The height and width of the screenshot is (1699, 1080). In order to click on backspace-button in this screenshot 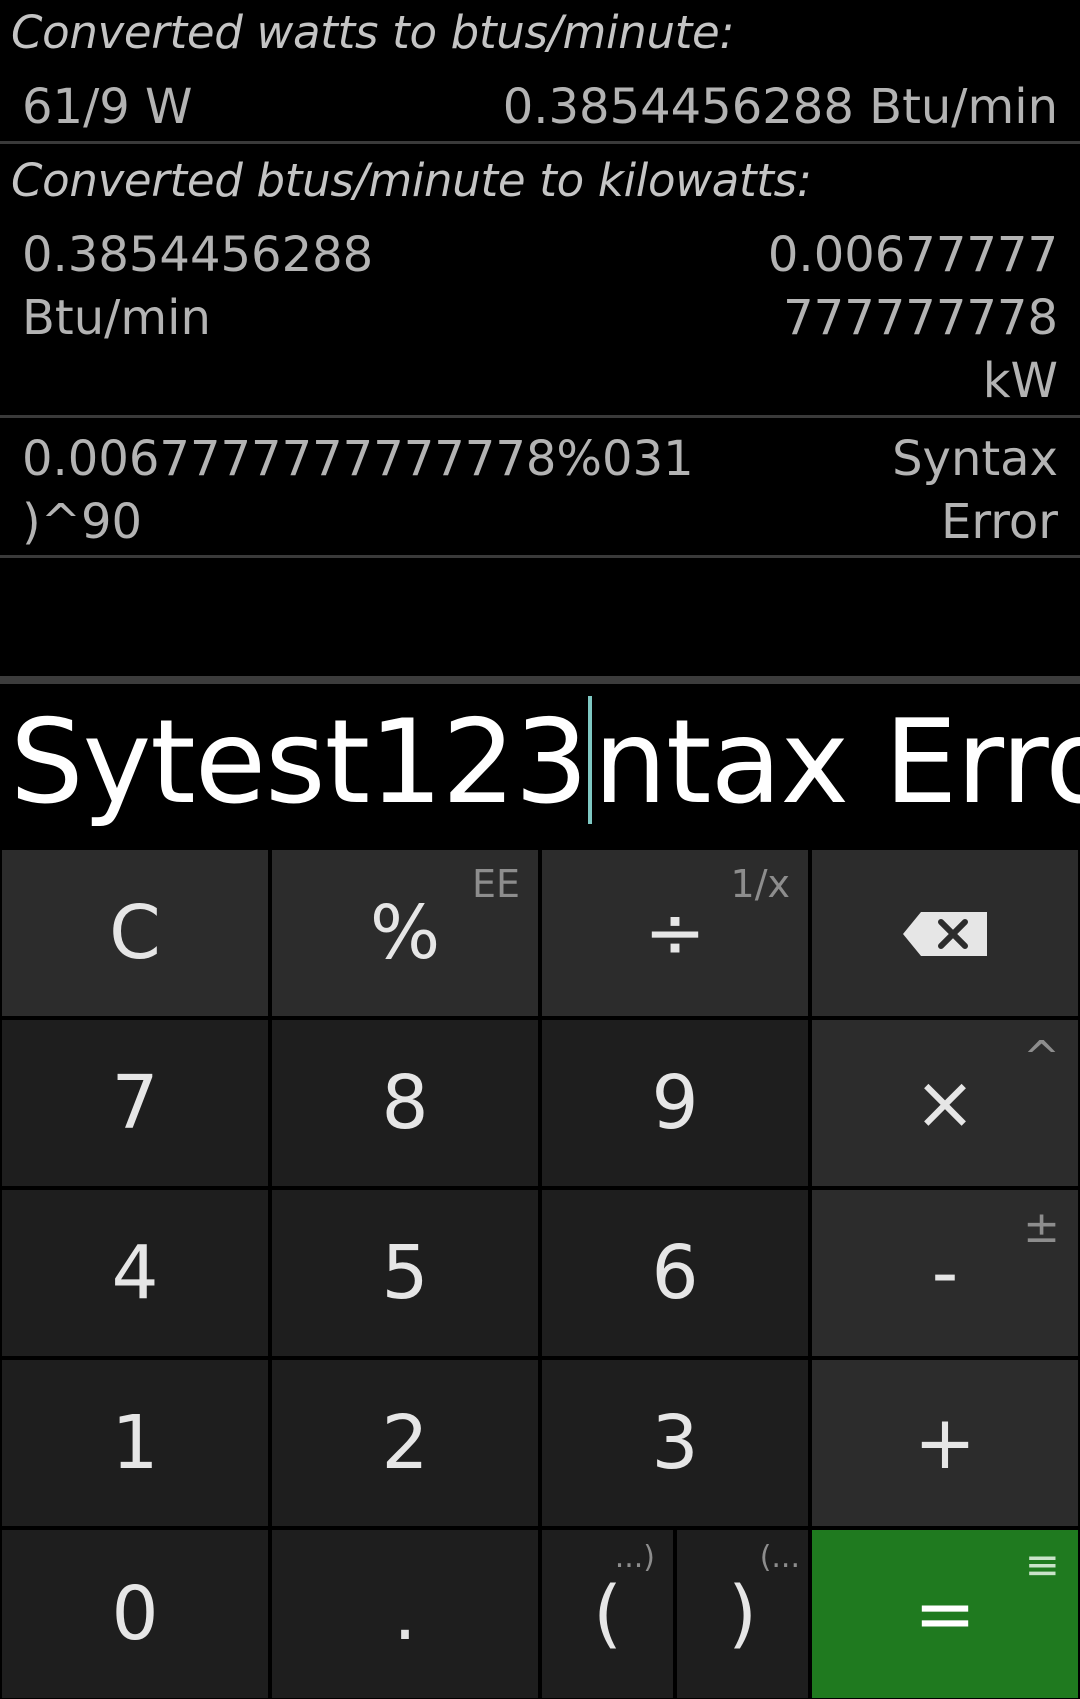, I will do `click(945, 933)`.